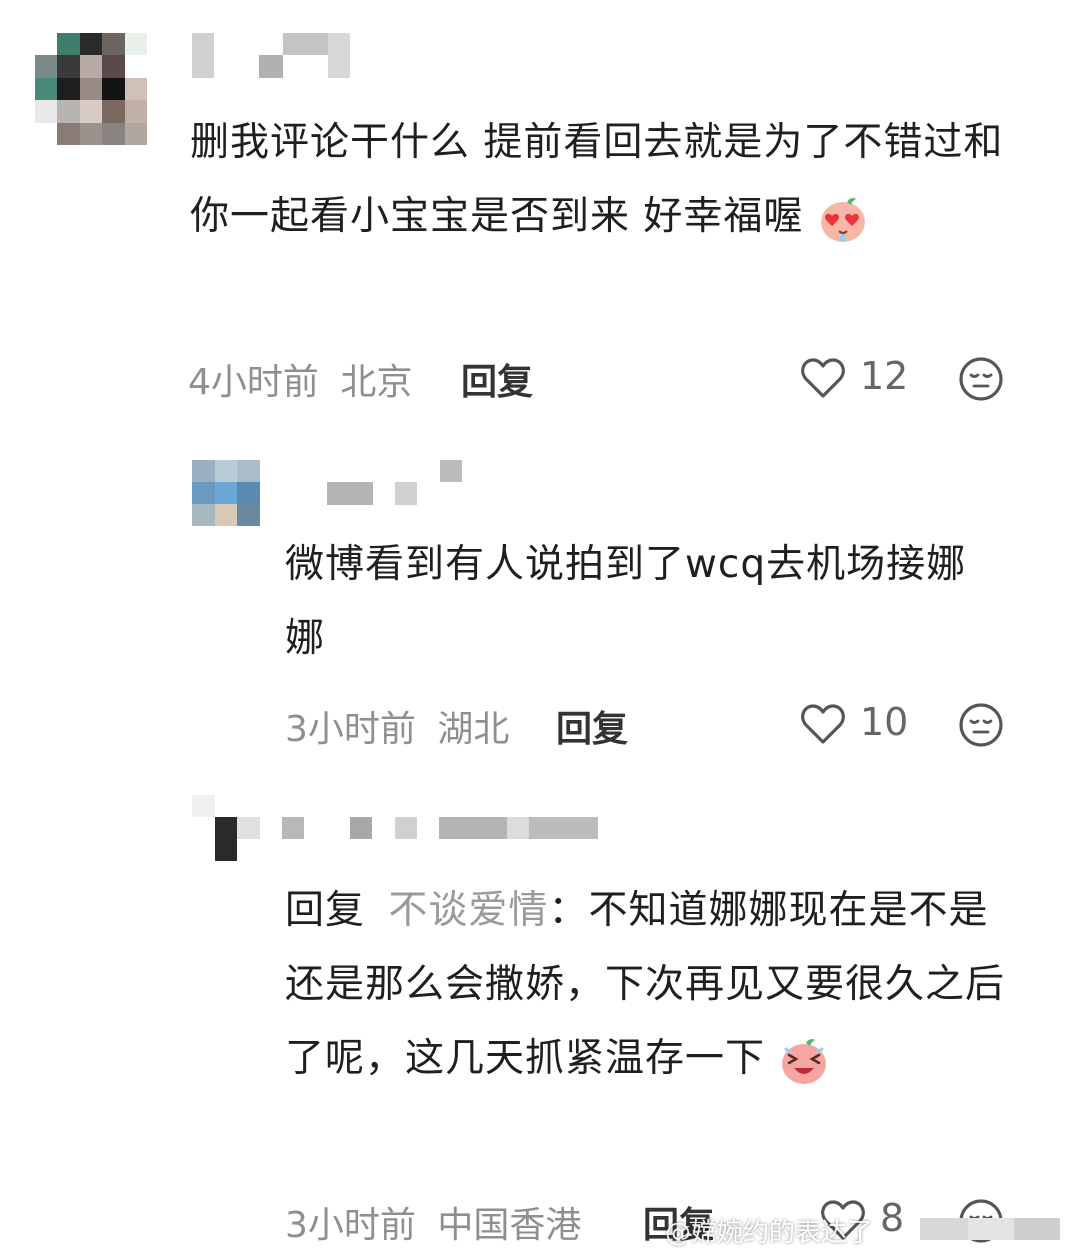 The width and height of the screenshot is (1069, 1260). I want to click on watermark: @嫦婉约的表达了, so click(769, 1230).